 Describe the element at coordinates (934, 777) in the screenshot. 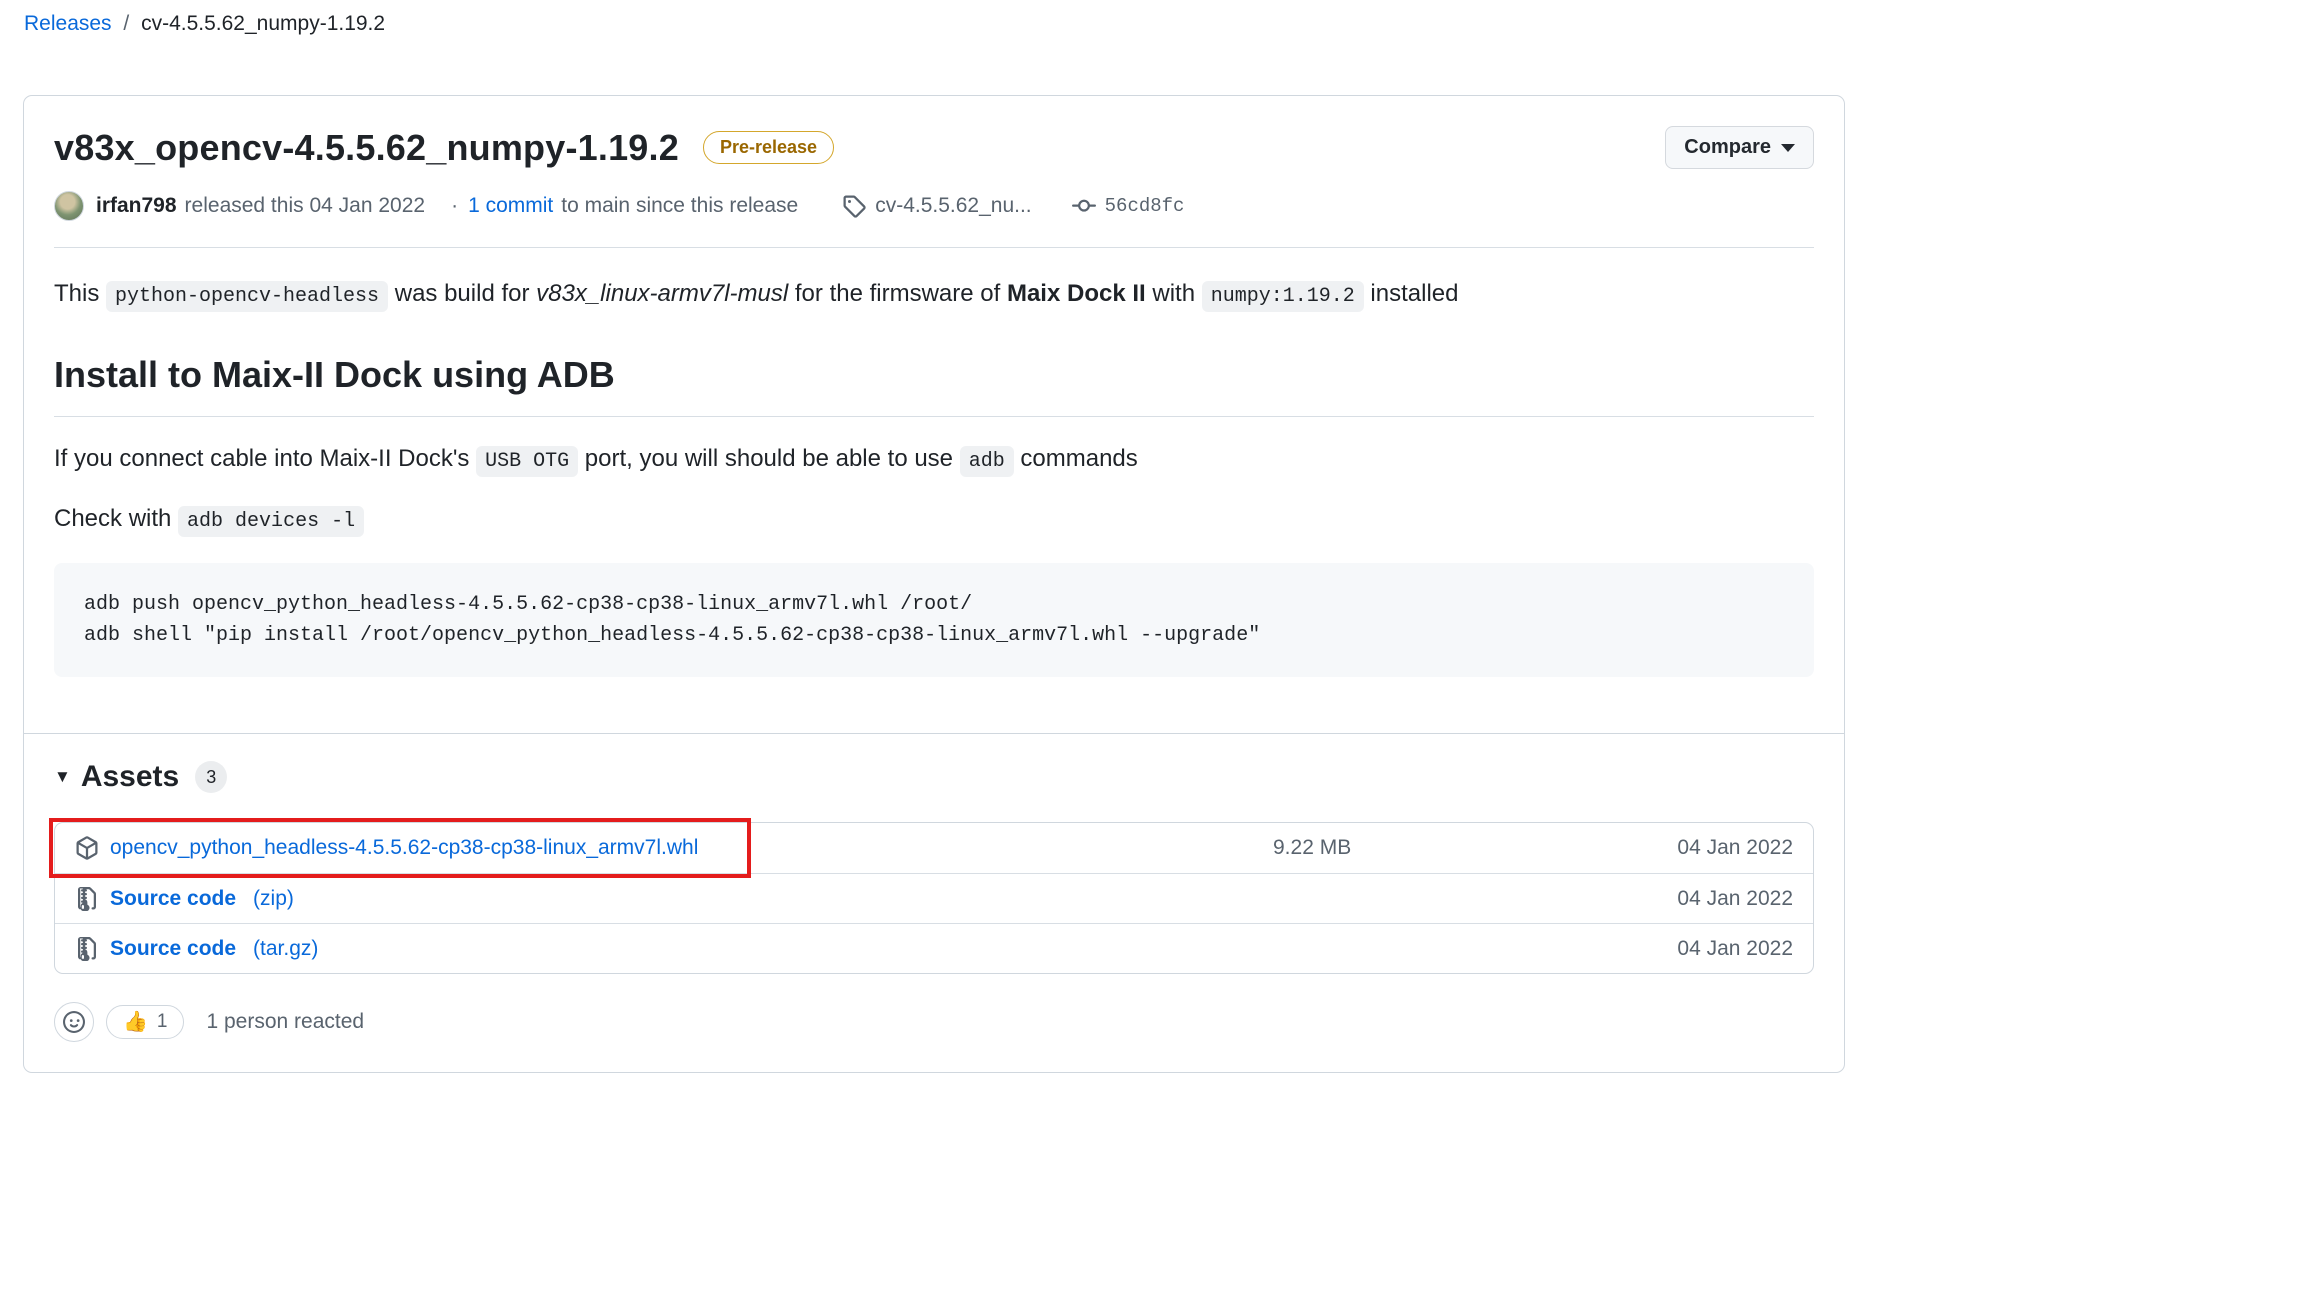

I see `assets-header: ▼ Assets 3` at that location.